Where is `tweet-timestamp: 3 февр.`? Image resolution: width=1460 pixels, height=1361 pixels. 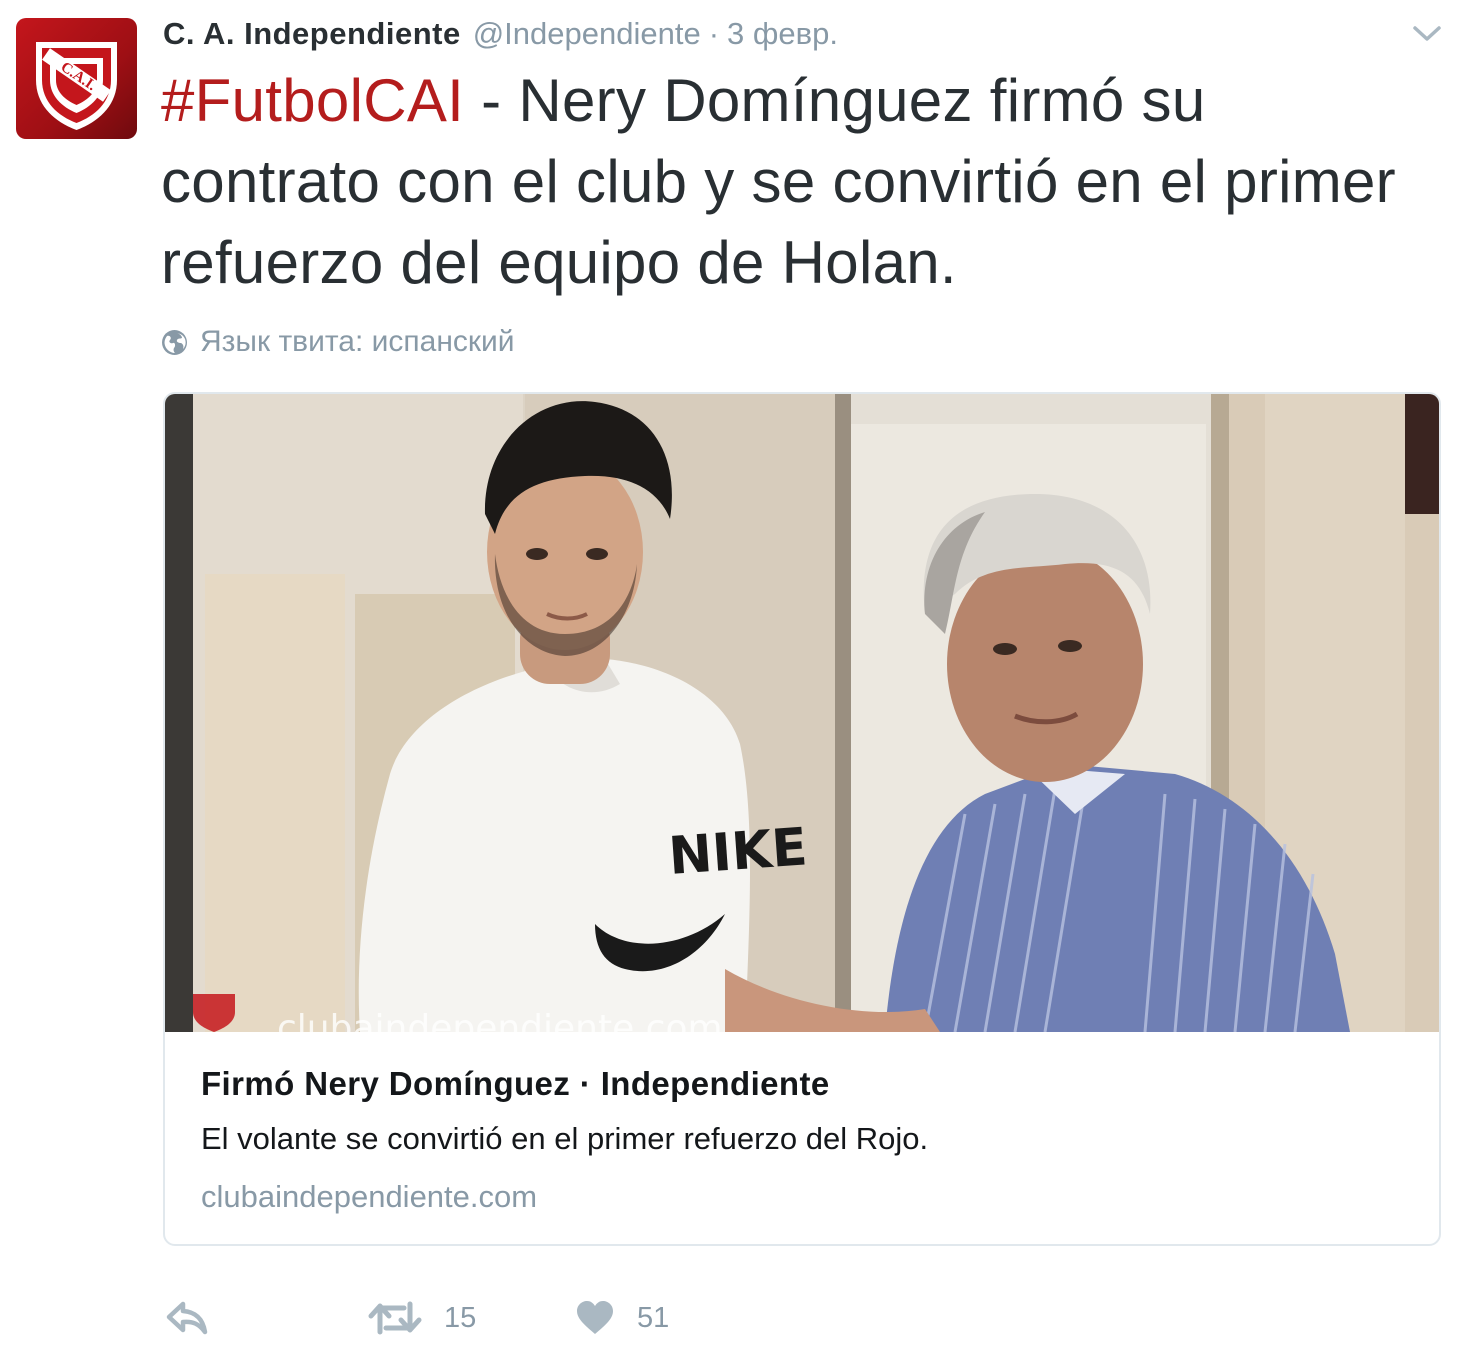 tweet-timestamp: 3 февр. is located at coordinates (782, 34).